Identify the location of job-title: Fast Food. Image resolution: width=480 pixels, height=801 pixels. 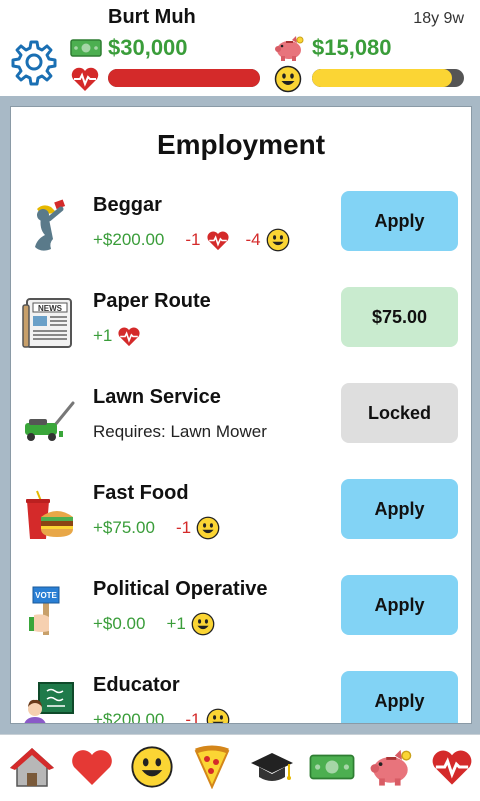
(141, 493).